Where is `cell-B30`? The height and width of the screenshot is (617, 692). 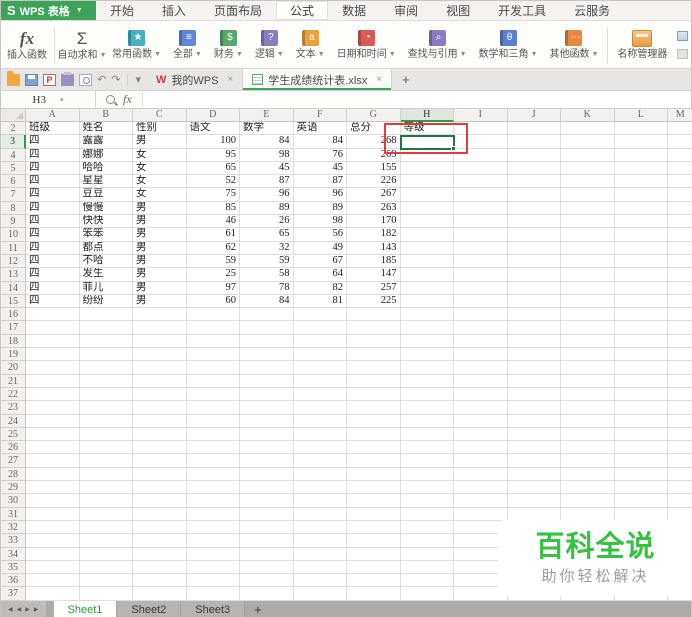
cell-B30 is located at coordinates (106, 501).